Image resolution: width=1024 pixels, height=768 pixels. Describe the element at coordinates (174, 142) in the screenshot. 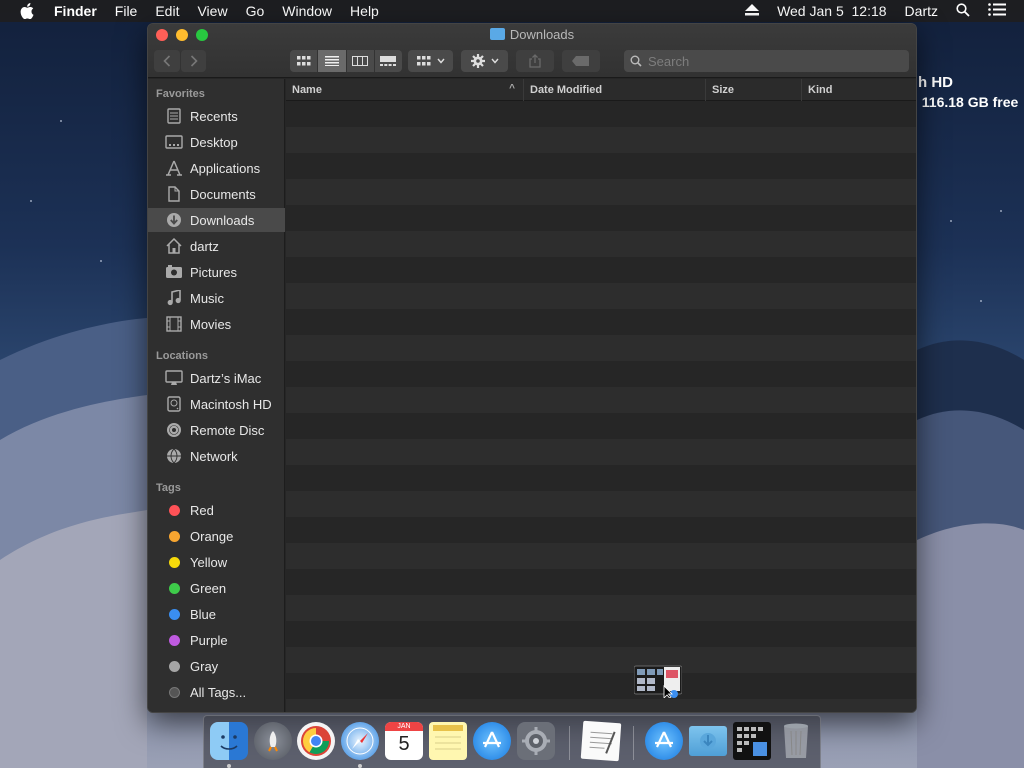

I see `desktop-icon` at that location.